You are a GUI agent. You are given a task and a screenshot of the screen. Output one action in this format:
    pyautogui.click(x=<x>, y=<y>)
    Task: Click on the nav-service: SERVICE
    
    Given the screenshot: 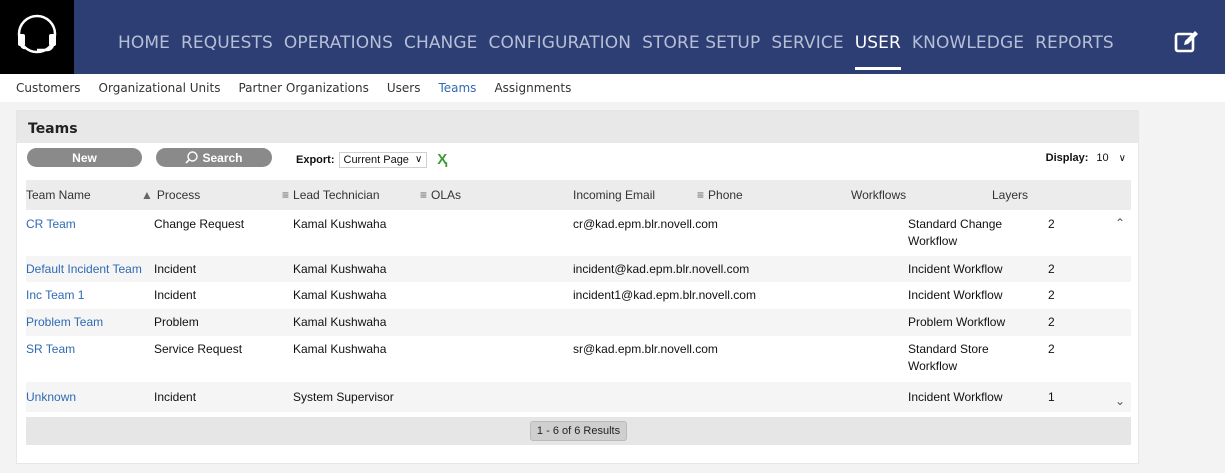 What is the action you would take?
    pyautogui.click(x=807, y=43)
    